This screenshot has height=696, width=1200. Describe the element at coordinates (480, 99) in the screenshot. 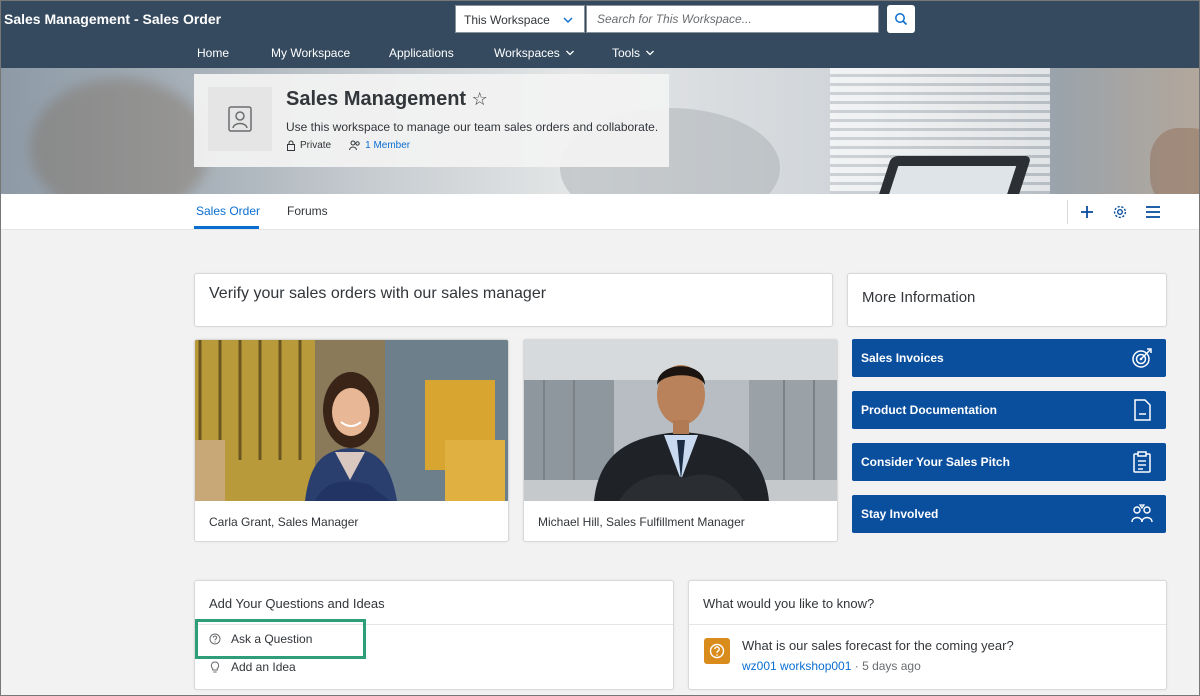

I see `favorite-star-icon: ☆` at that location.